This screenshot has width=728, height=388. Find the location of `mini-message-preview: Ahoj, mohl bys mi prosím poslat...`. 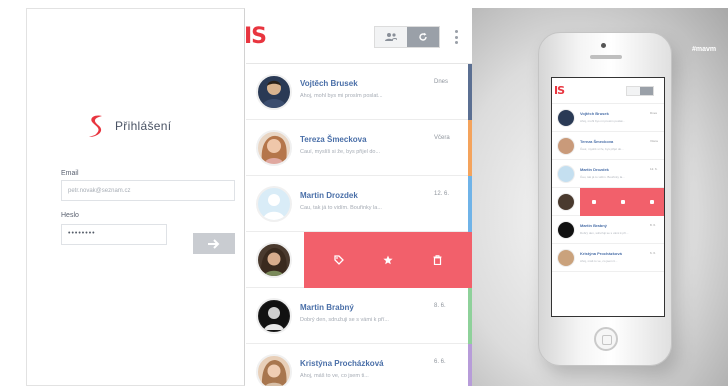

mini-message-preview: Ahoj, mohl bys mi prosím poslat... is located at coordinates (603, 121).